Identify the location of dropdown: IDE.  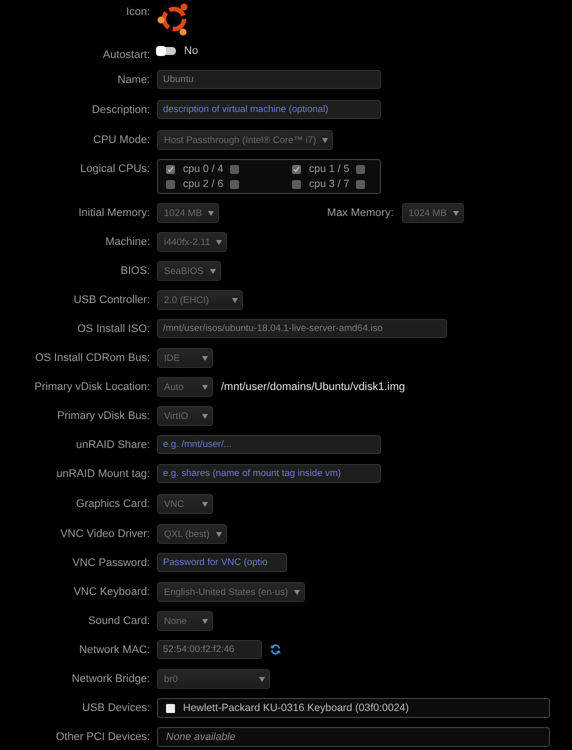
(185, 358).